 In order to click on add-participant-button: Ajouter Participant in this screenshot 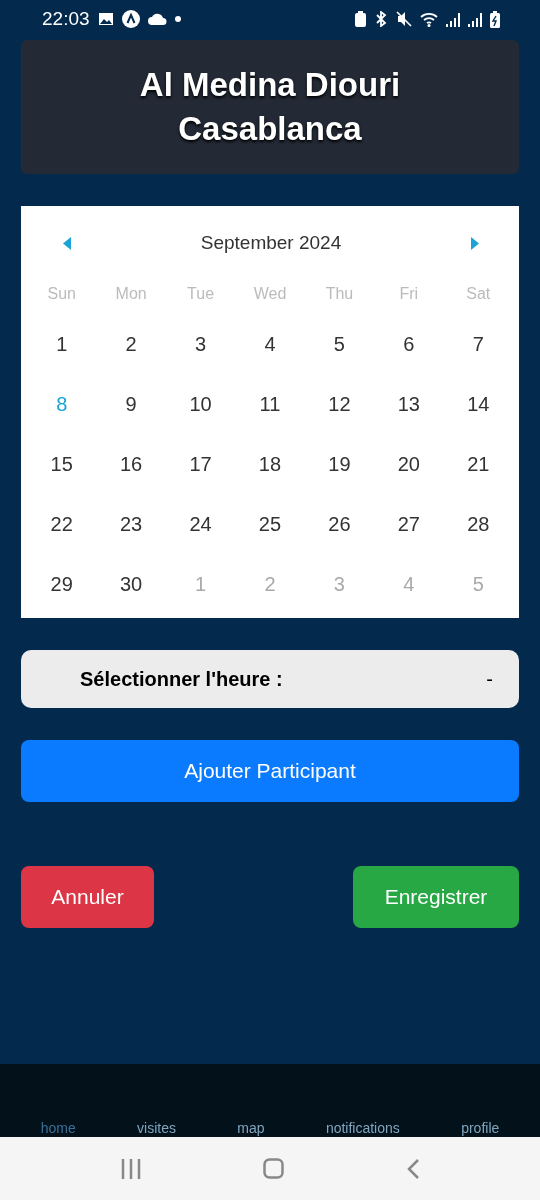, I will do `click(270, 771)`.